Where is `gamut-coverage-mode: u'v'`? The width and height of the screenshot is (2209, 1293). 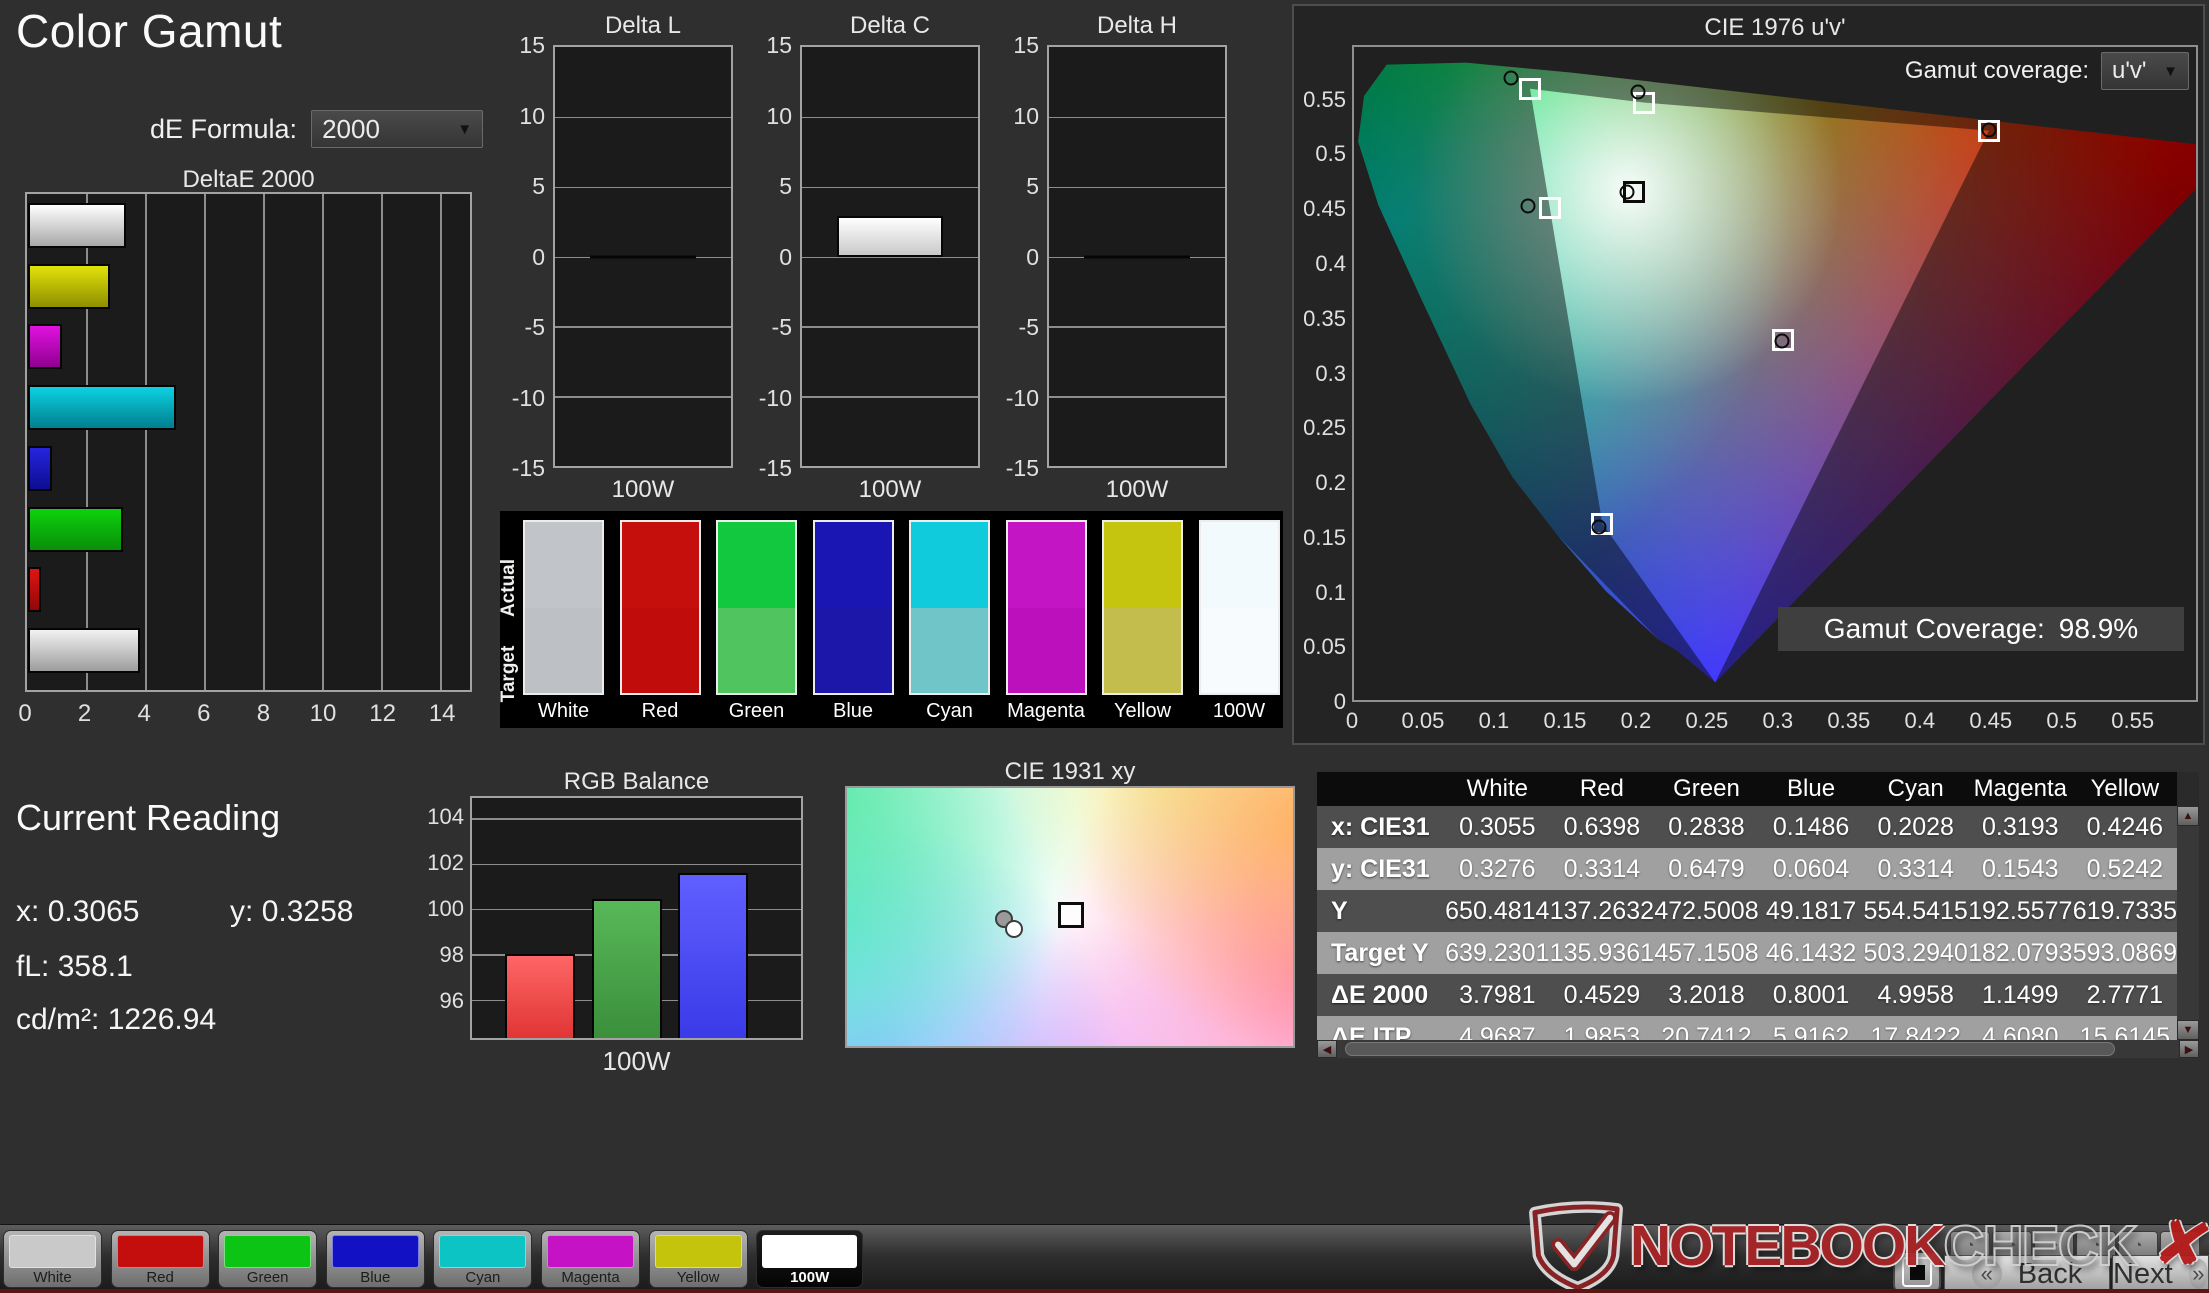 gamut-coverage-mode: u'v' is located at coordinates (2129, 70).